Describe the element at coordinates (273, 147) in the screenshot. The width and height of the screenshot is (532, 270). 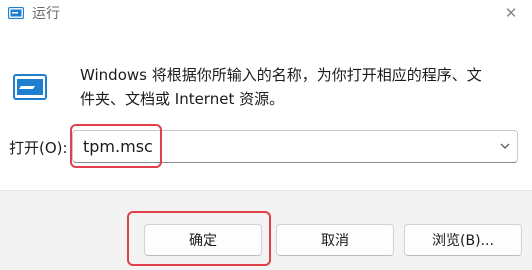
I see `open-input` at that location.